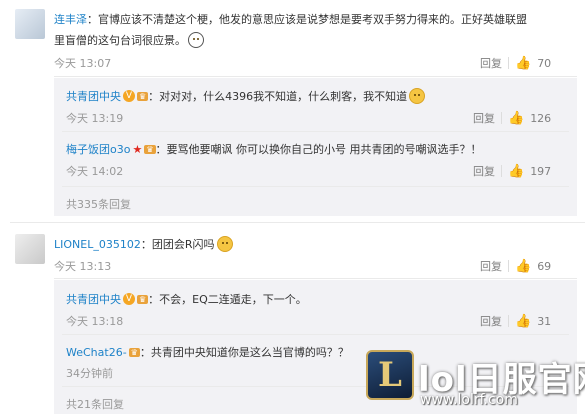  Describe the element at coordinates (97, 244) in the screenshot. I see `comment-author: LIONEL_035102` at that location.